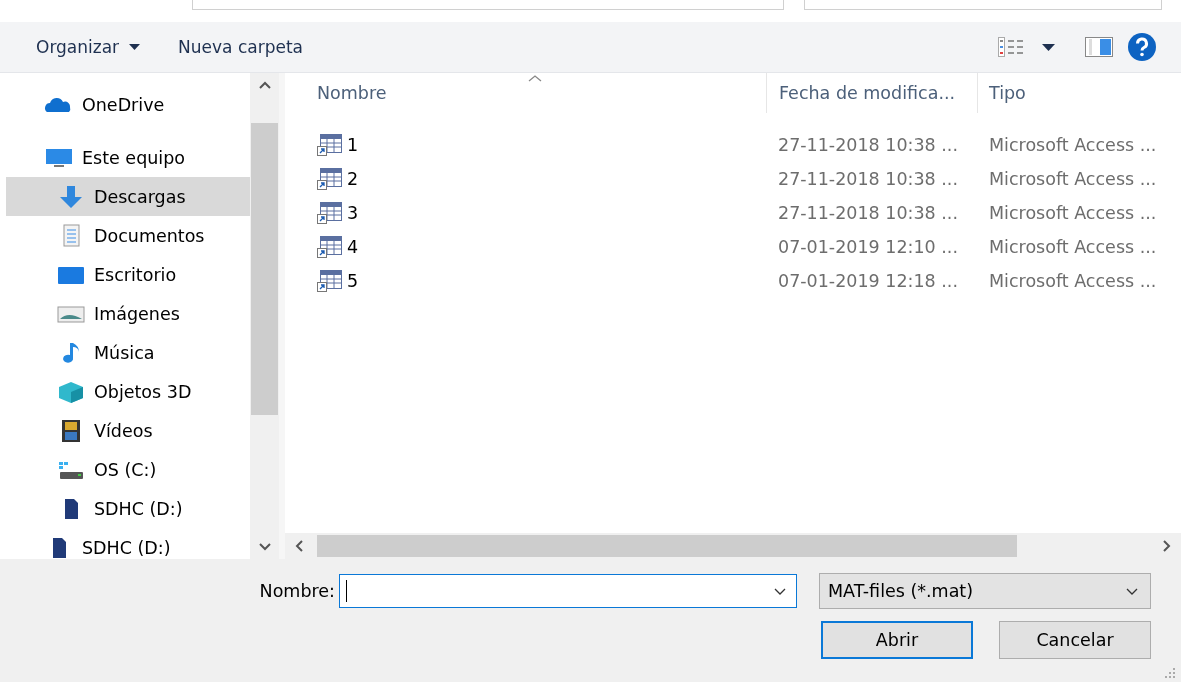  What do you see at coordinates (71, 391) in the screenshot?
I see `cube-icon` at bounding box center [71, 391].